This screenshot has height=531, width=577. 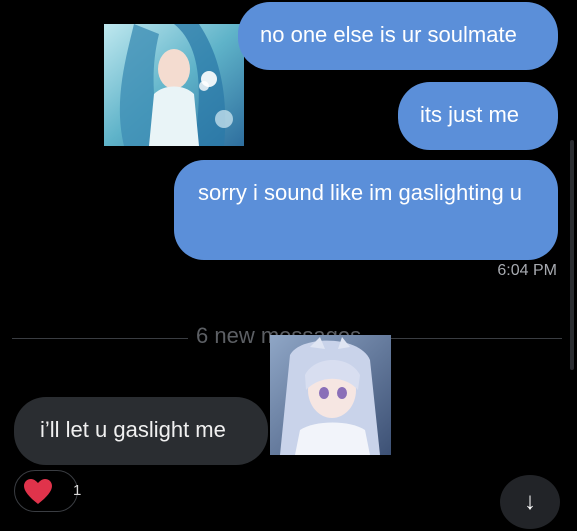 I want to click on new-messages-divider-right, so click(x=474, y=338).